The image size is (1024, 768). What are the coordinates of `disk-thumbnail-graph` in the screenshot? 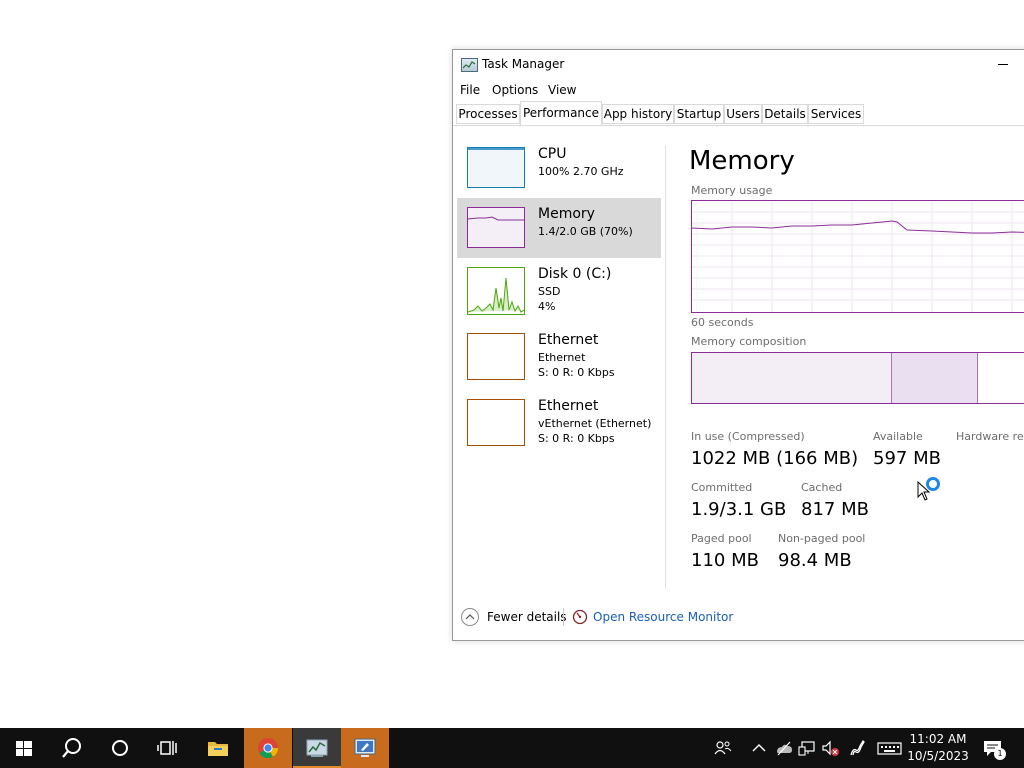 It's located at (496, 291).